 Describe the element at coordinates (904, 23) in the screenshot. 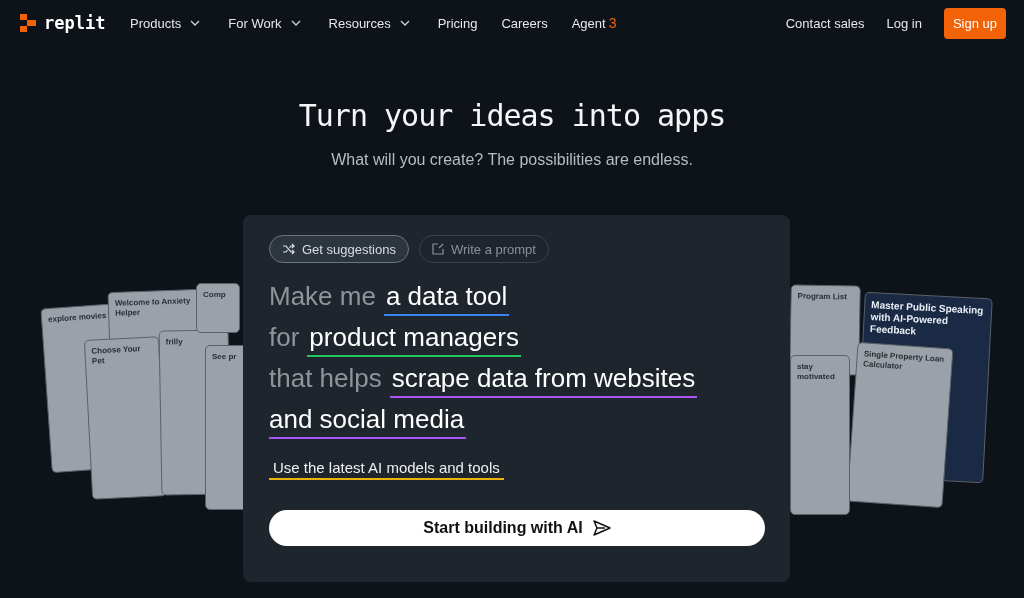

I see `nav-link: Log in` at that location.